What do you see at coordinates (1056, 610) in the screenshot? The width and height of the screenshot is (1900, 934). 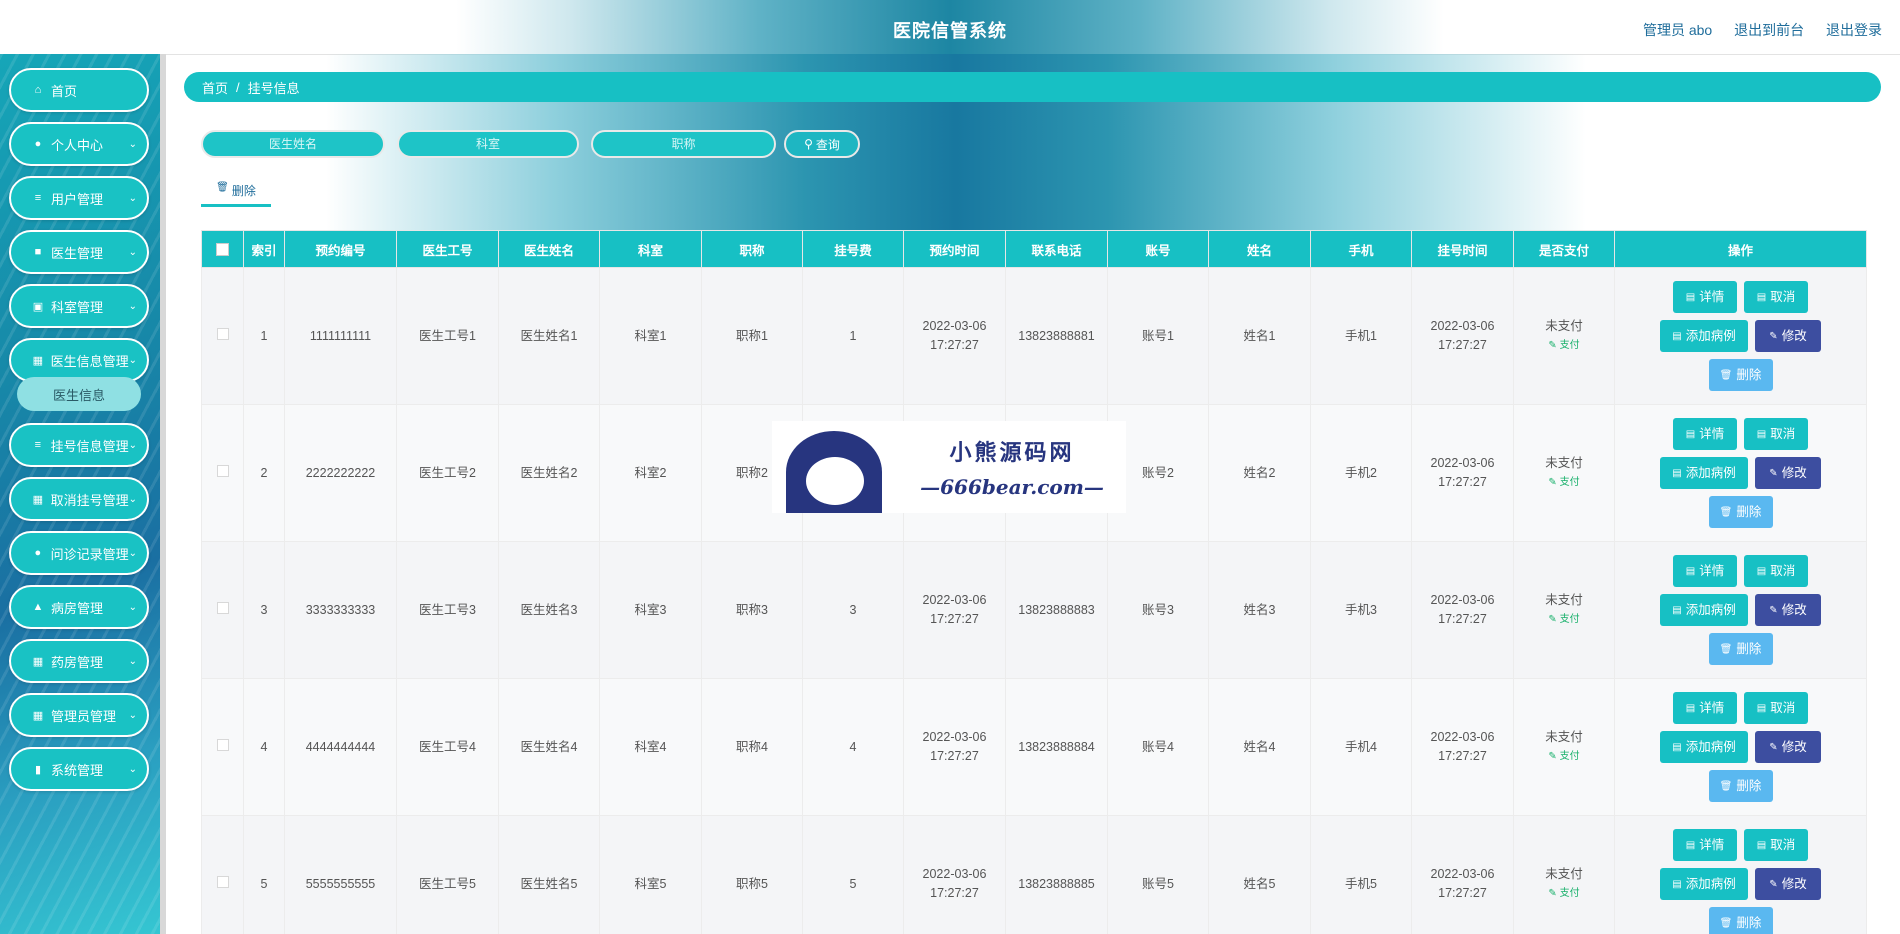 I see `cell-phone: 13823888883` at bounding box center [1056, 610].